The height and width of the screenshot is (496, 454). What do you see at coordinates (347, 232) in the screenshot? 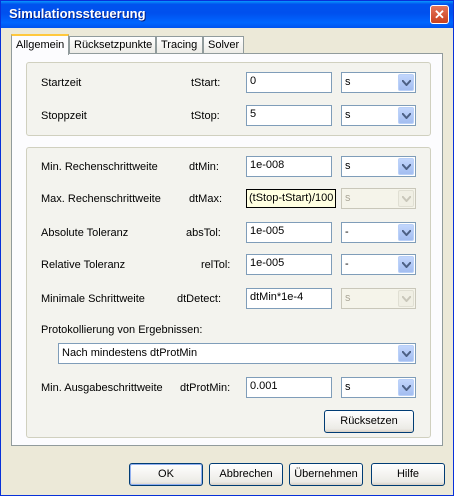
I see `abstol-unit-value: -` at bounding box center [347, 232].